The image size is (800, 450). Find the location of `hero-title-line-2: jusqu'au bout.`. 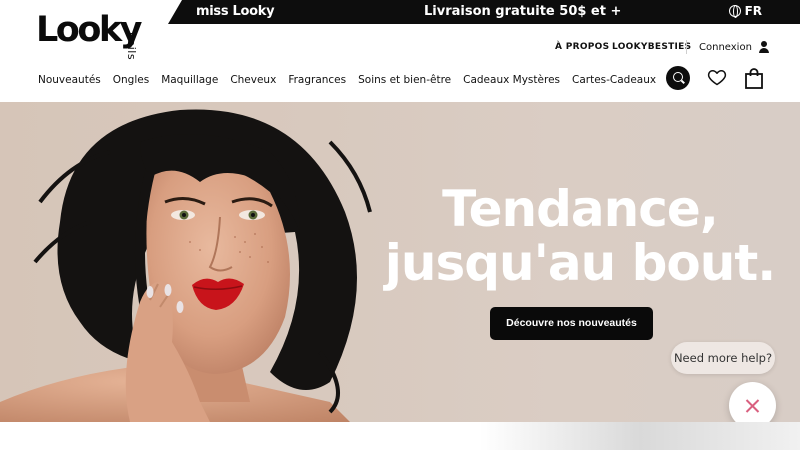

hero-title-line-2: jusqu'au bout. is located at coordinates (580, 263).